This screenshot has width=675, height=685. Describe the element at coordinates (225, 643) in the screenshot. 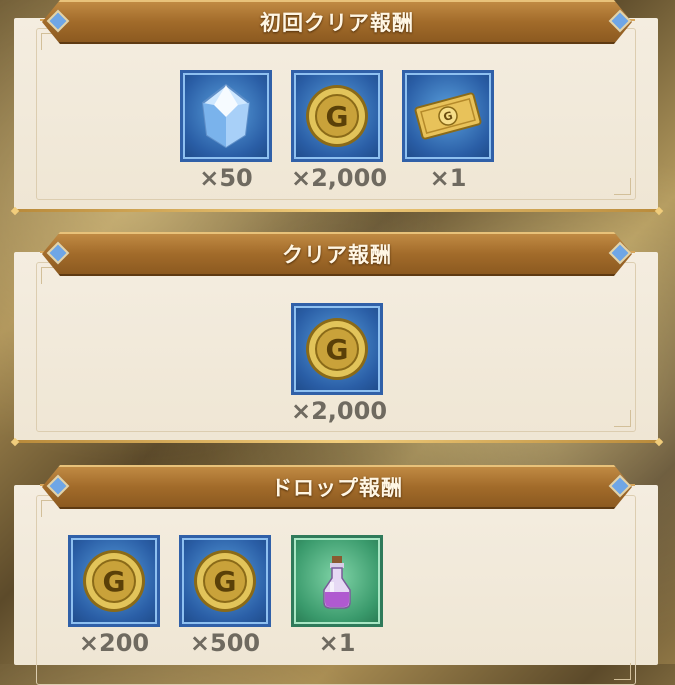

I see `reward-quantity: ×500` at that location.